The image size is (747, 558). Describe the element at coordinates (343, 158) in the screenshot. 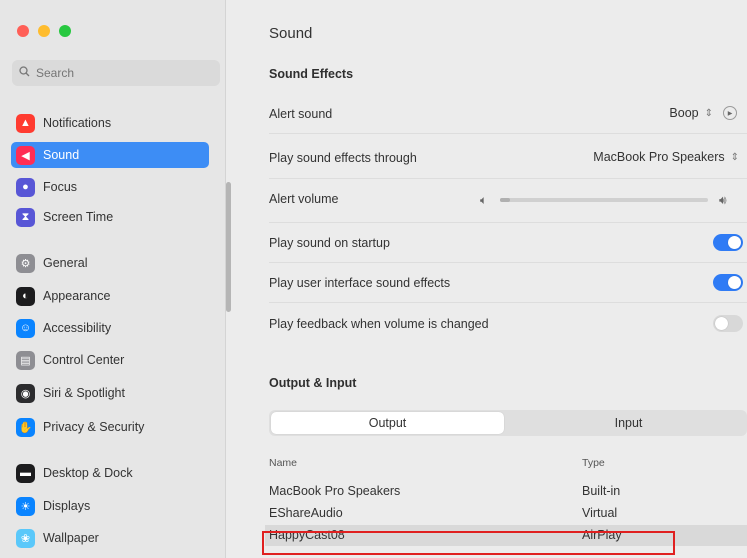

I see `play-through-label: Play sound effects through` at that location.